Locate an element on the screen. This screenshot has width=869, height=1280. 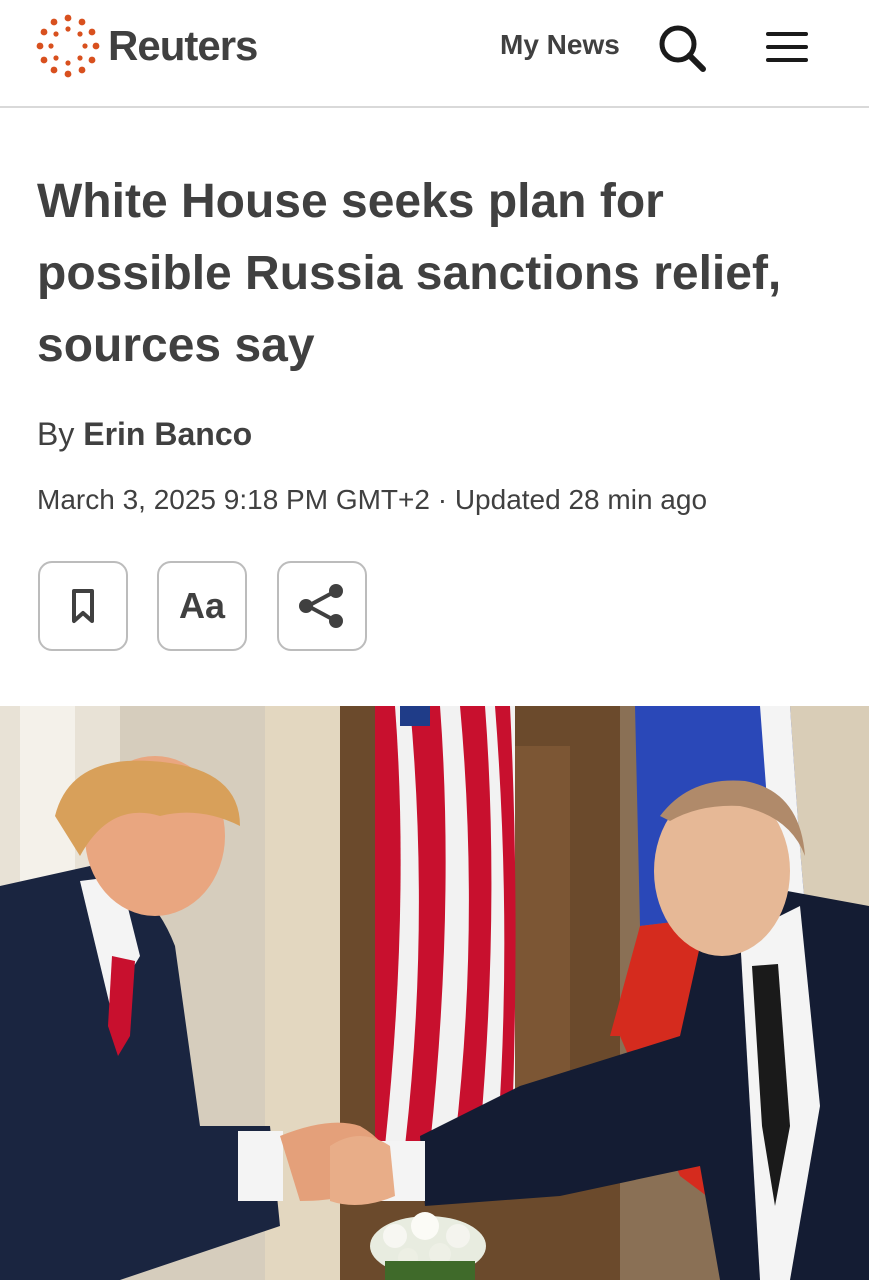
share-icon is located at coordinates (321, 606).